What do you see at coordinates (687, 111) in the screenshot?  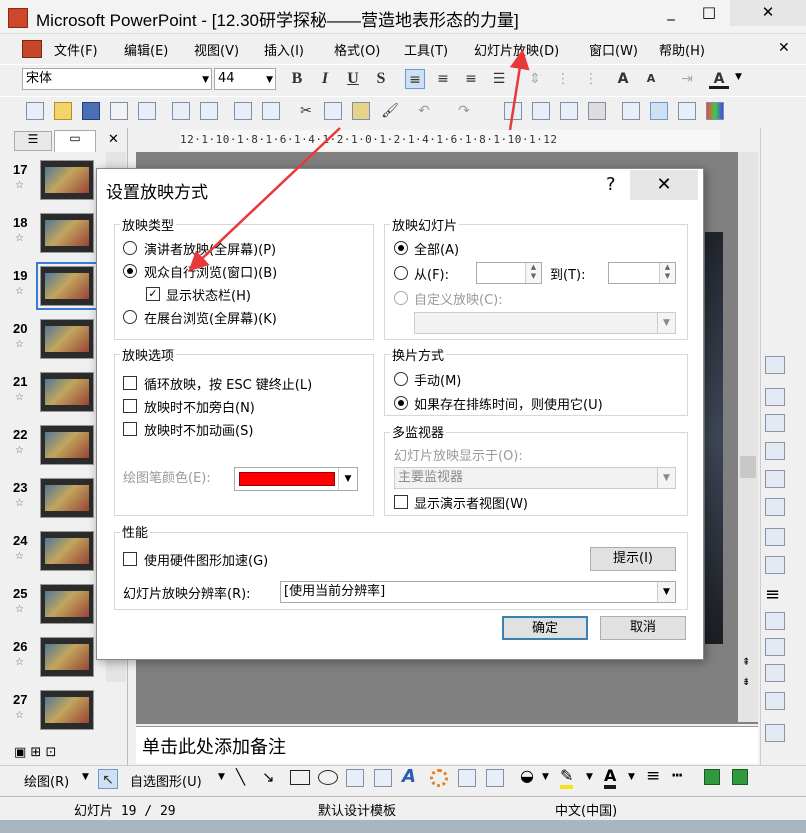 I see `show-grid-icon` at bounding box center [687, 111].